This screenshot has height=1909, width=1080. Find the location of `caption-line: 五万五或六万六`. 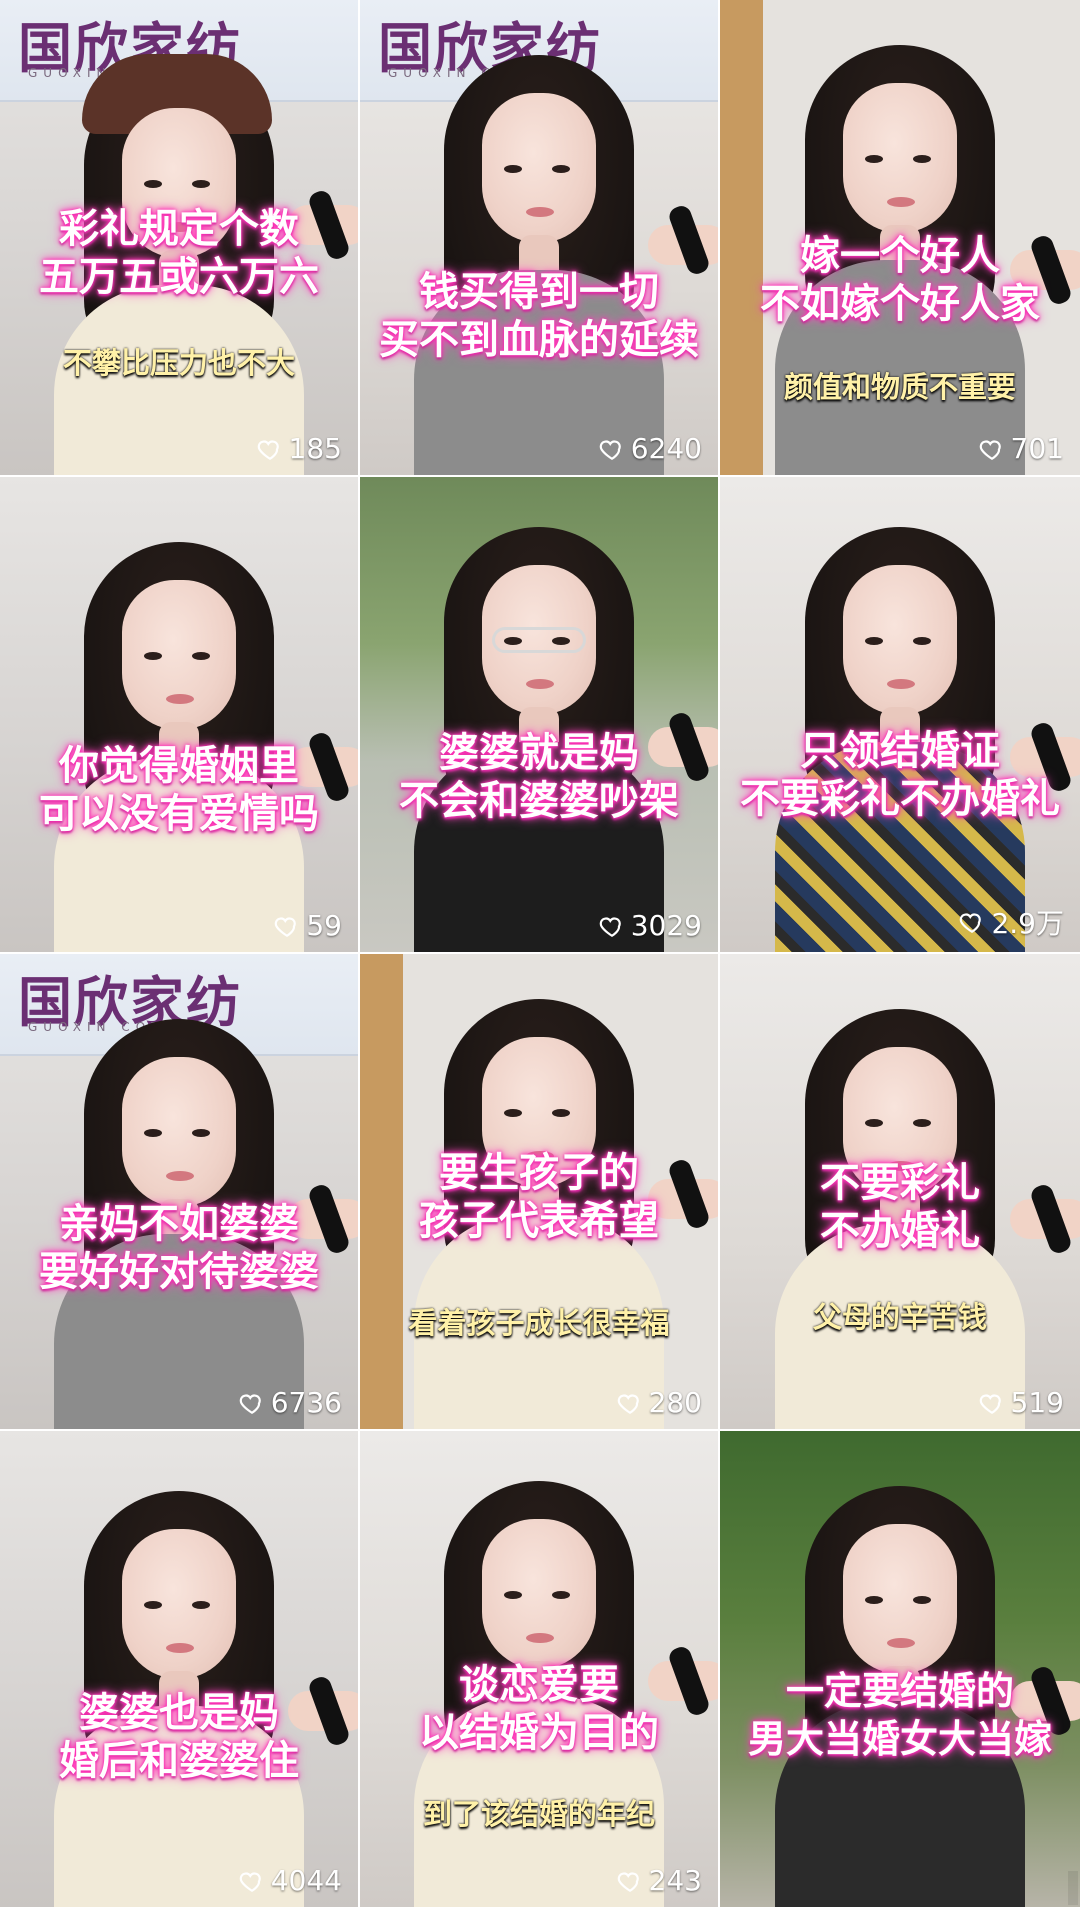

caption-line: 五万五或六万六 is located at coordinates (179, 277).